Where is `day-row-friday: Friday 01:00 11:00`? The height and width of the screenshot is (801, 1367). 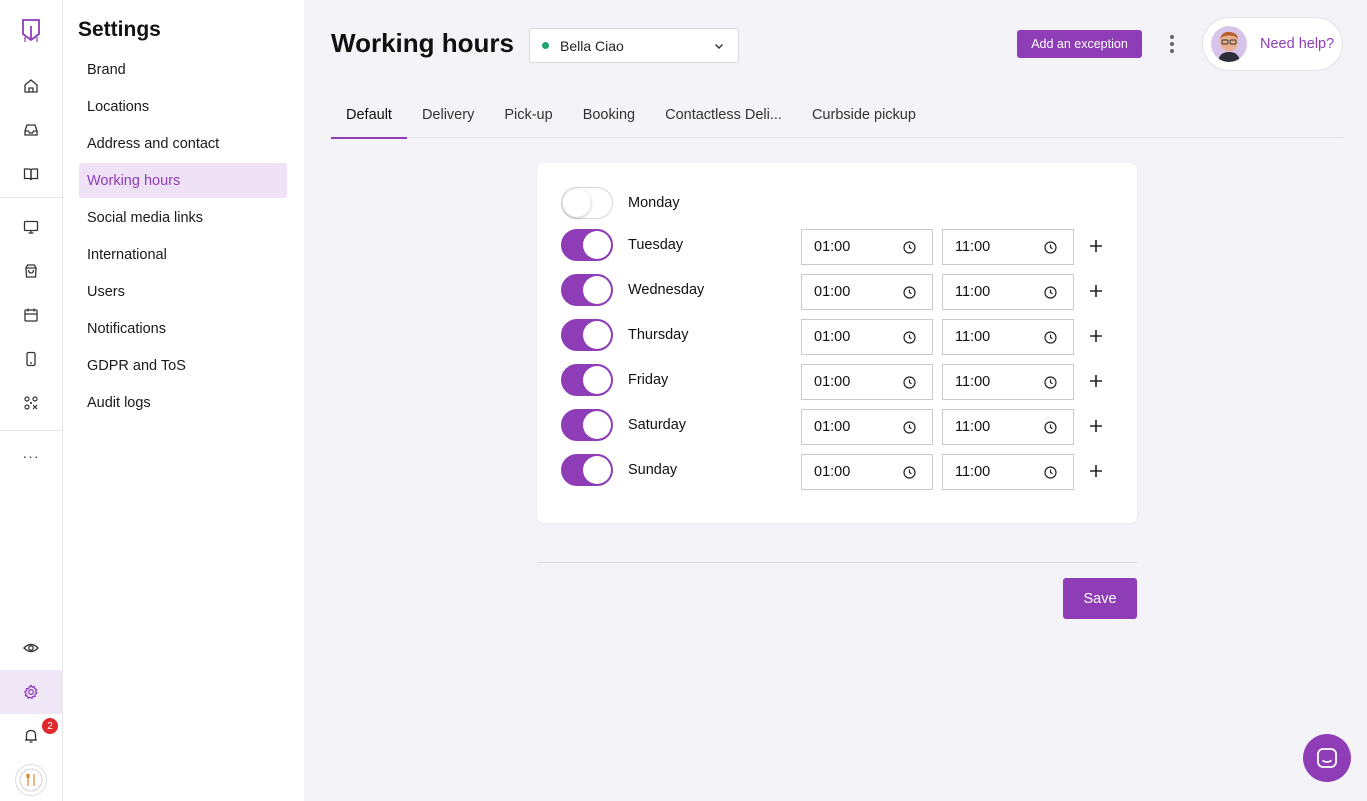
day-row-friday: Friday 01:00 11:00 is located at coordinates (841, 382).